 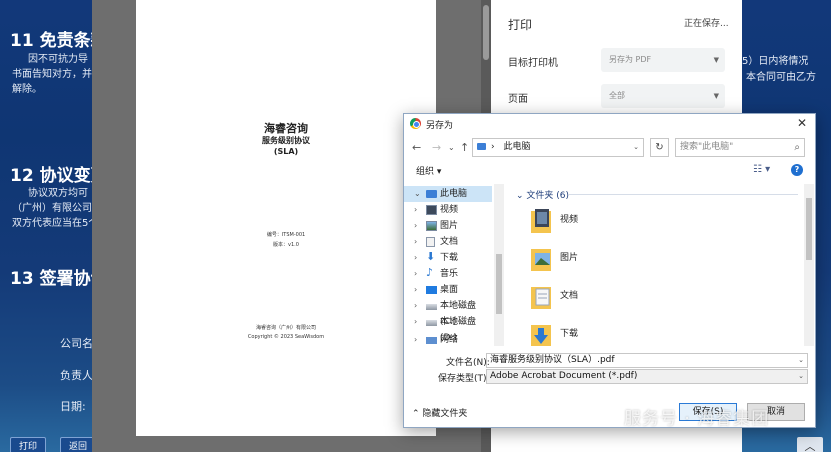 I want to click on address-bar: › 此电脑 ⌄, so click(x=558, y=147).